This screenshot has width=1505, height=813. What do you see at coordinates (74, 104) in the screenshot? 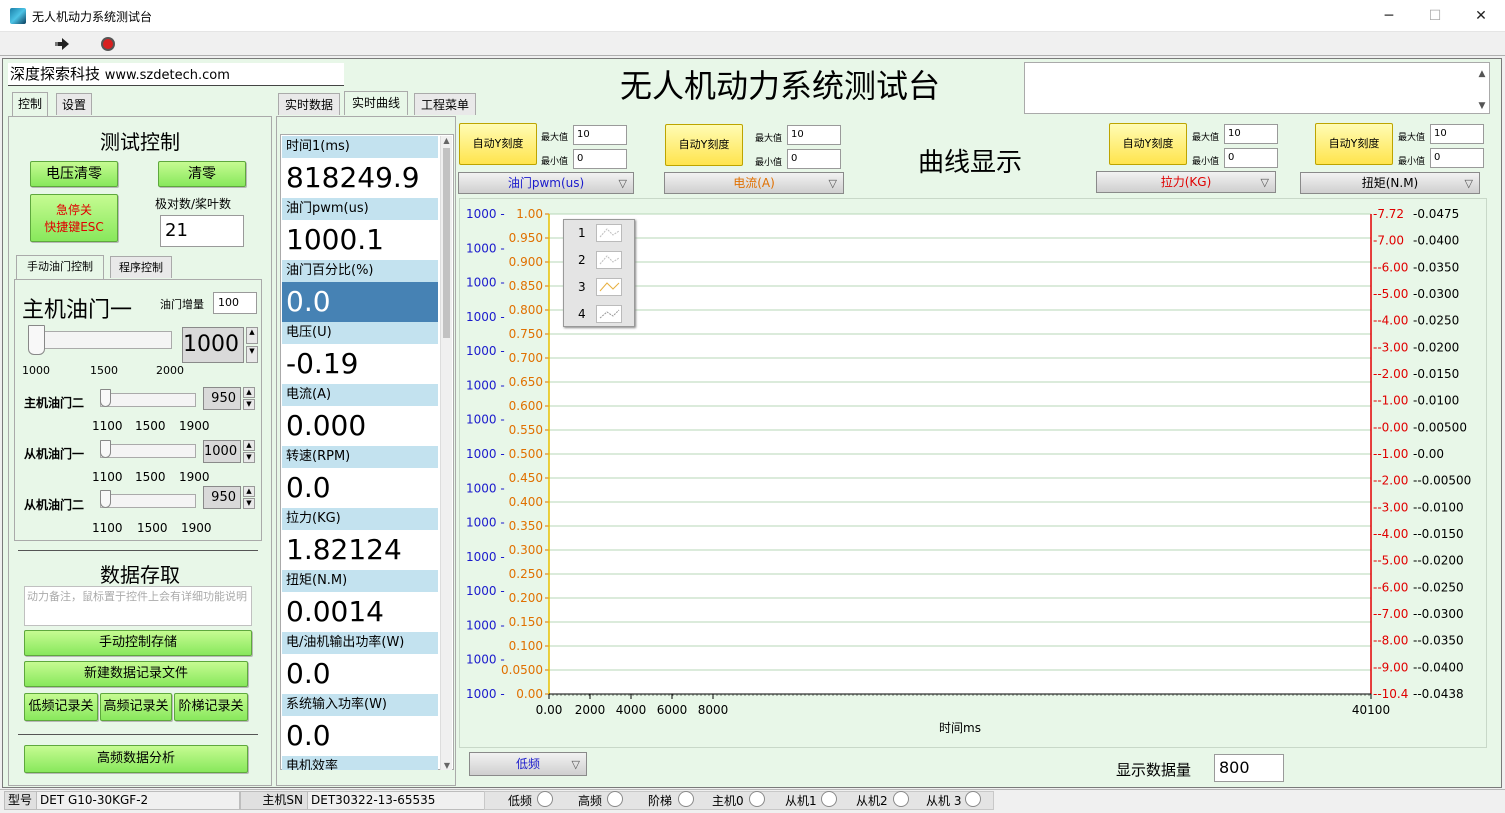
I see `tab-settings: 设置` at bounding box center [74, 104].